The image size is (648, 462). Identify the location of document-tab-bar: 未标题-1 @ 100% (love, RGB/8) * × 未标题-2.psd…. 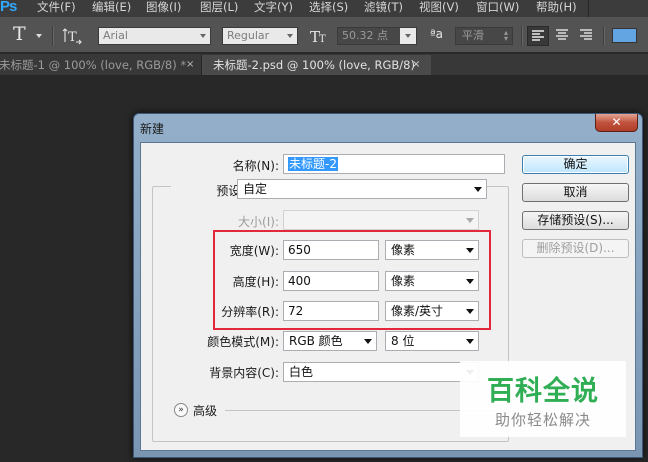
(324, 65).